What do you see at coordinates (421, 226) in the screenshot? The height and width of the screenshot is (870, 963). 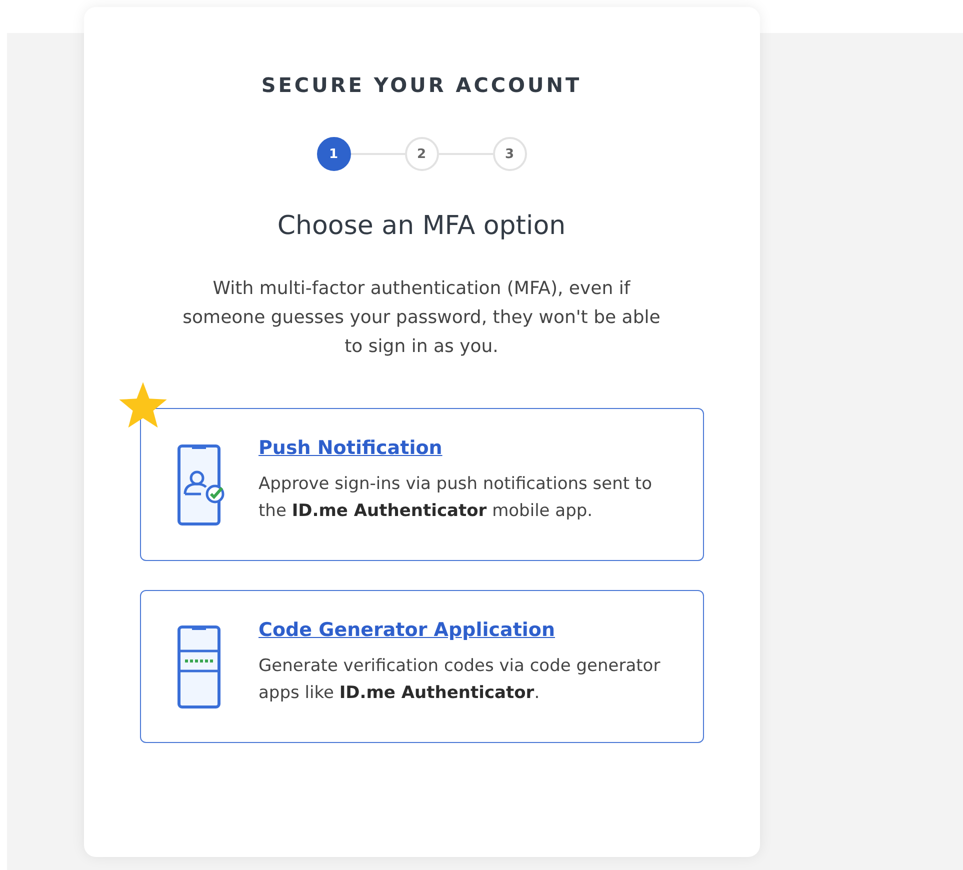 I see `heading: Choose an MFA option` at bounding box center [421, 226].